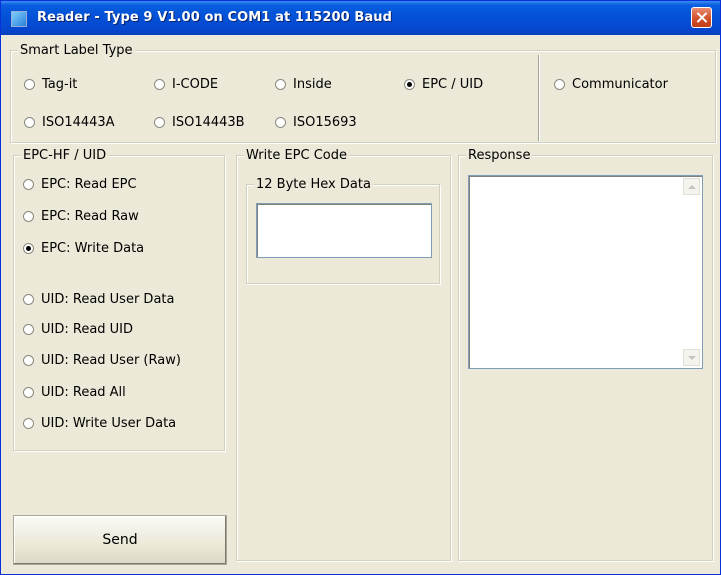 This screenshot has height=575, width=721. What do you see at coordinates (195, 84) in the screenshot?
I see `radio-i-code-label: I-CODE` at bounding box center [195, 84].